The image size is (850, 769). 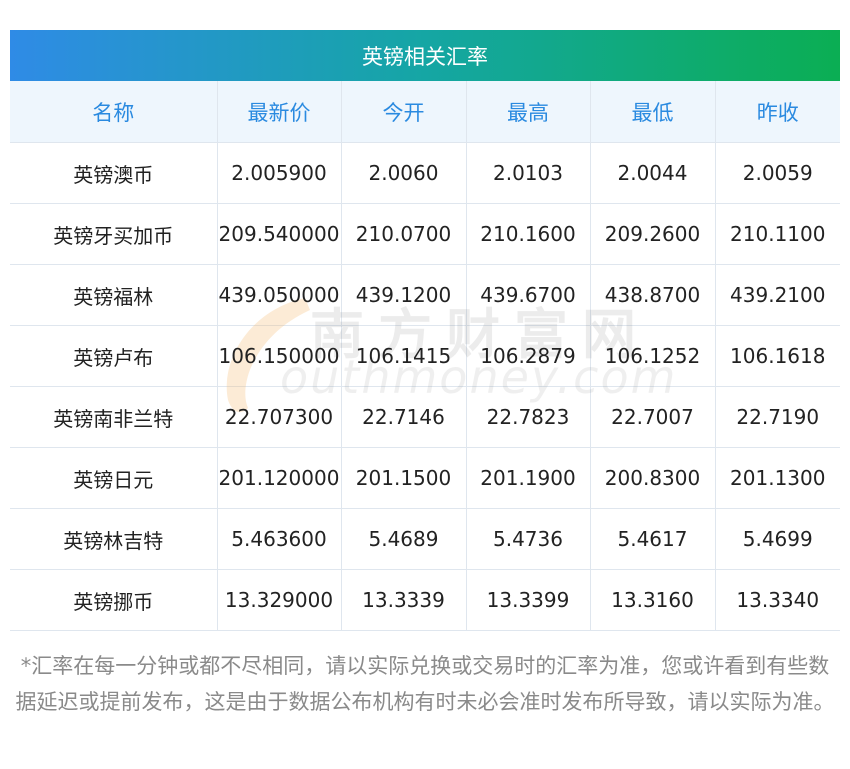 I want to click on latest-value: 201.120000, so click(x=279, y=478).